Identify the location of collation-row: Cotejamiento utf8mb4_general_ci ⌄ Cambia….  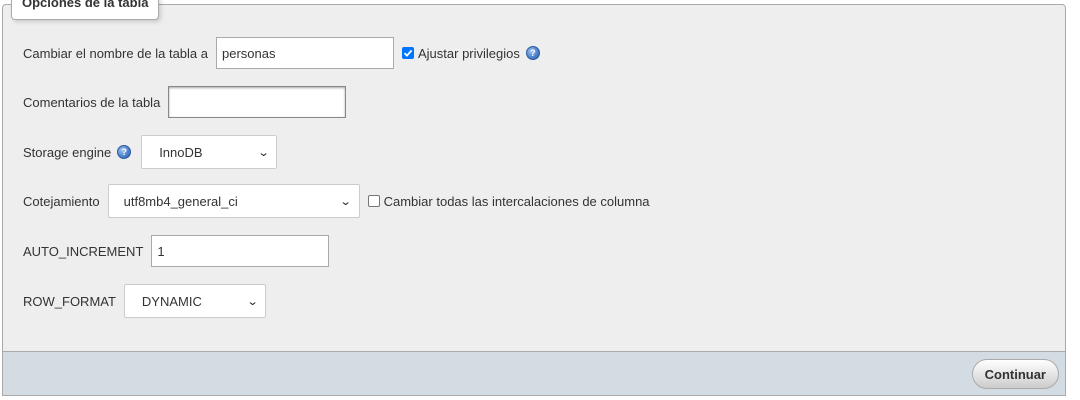
(336, 201).